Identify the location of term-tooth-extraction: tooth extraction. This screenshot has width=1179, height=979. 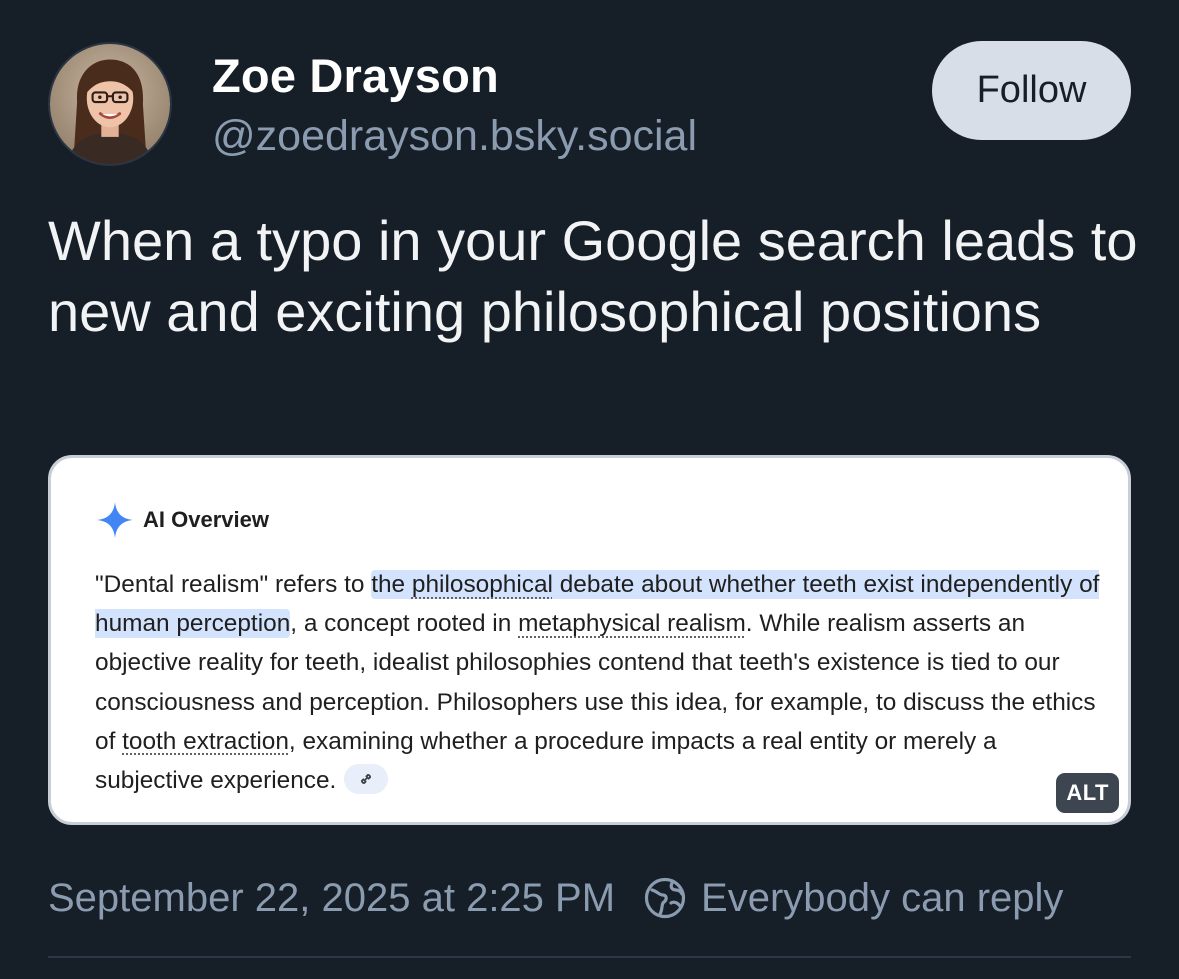
(205, 741).